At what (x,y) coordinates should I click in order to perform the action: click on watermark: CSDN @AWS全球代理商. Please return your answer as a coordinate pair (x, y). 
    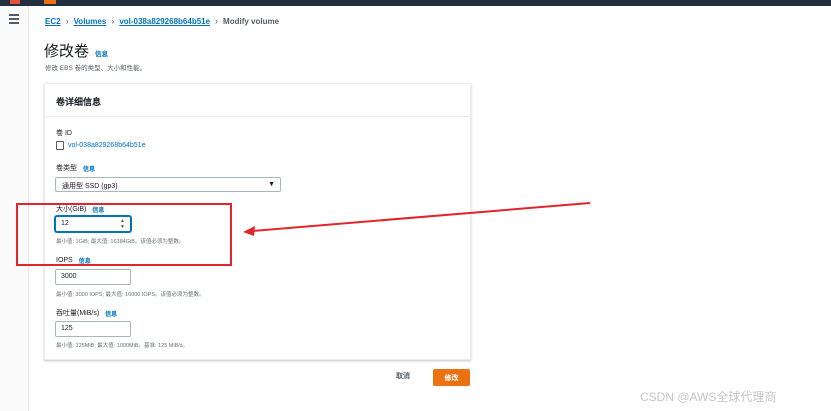
    Looking at the image, I should click on (708, 397).